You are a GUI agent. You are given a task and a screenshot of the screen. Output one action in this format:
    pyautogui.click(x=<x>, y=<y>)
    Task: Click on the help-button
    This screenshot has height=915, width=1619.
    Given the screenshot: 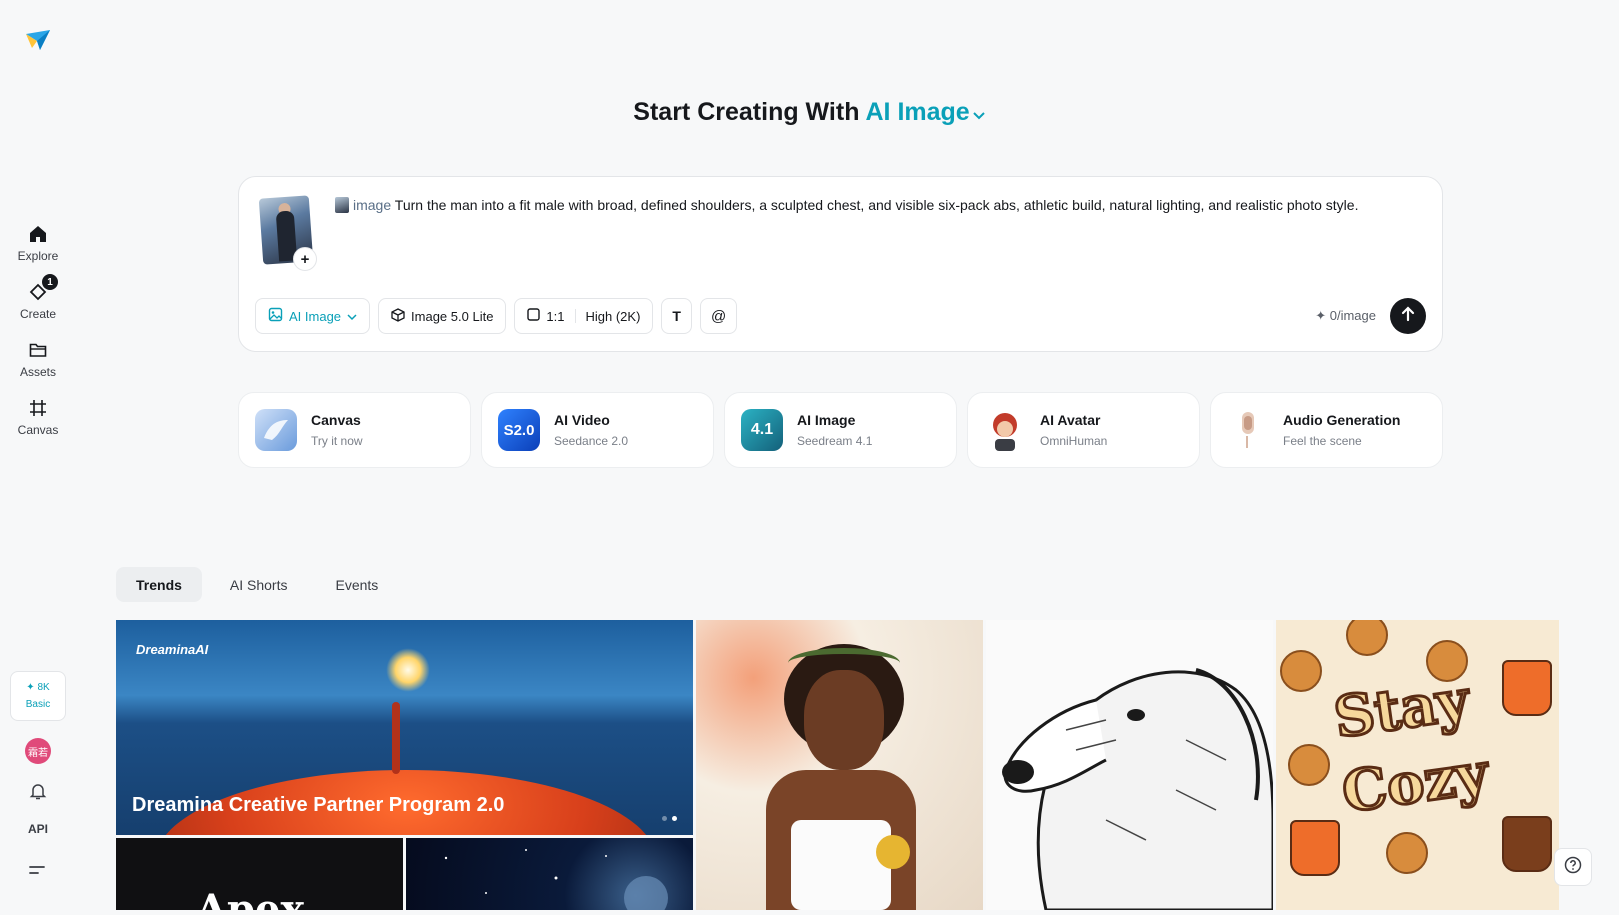 What is the action you would take?
    pyautogui.click(x=1573, y=867)
    